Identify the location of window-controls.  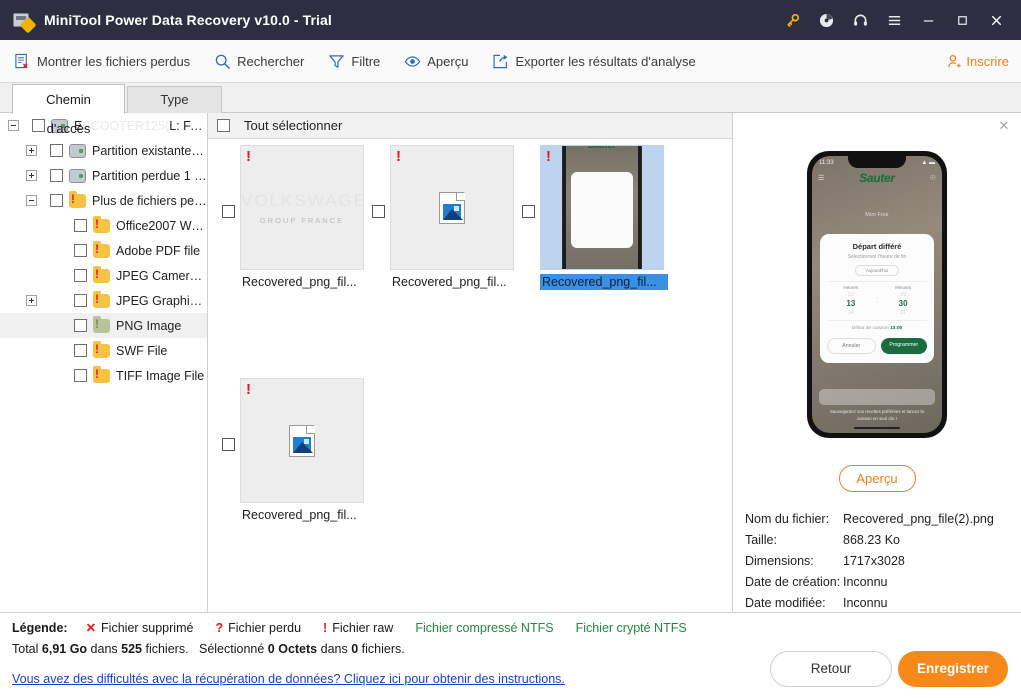
(899, 20).